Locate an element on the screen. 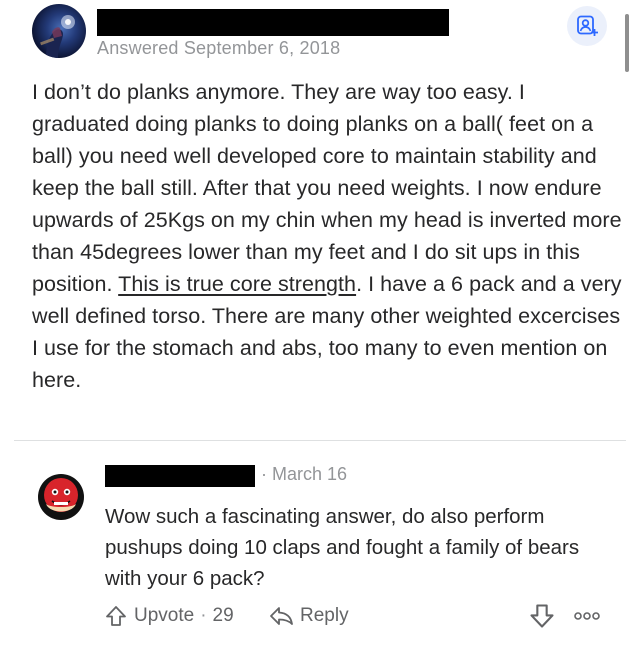  upvote-label: Upvote is located at coordinates (164, 615).